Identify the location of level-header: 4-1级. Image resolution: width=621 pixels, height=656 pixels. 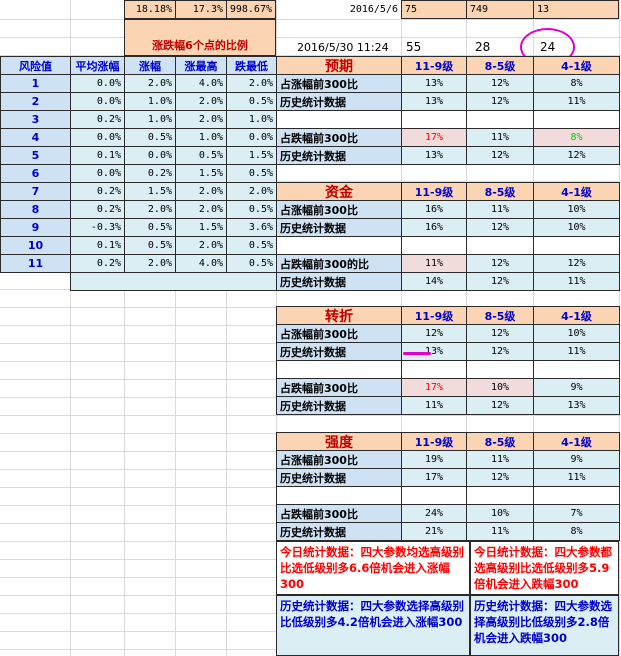
(576, 65).